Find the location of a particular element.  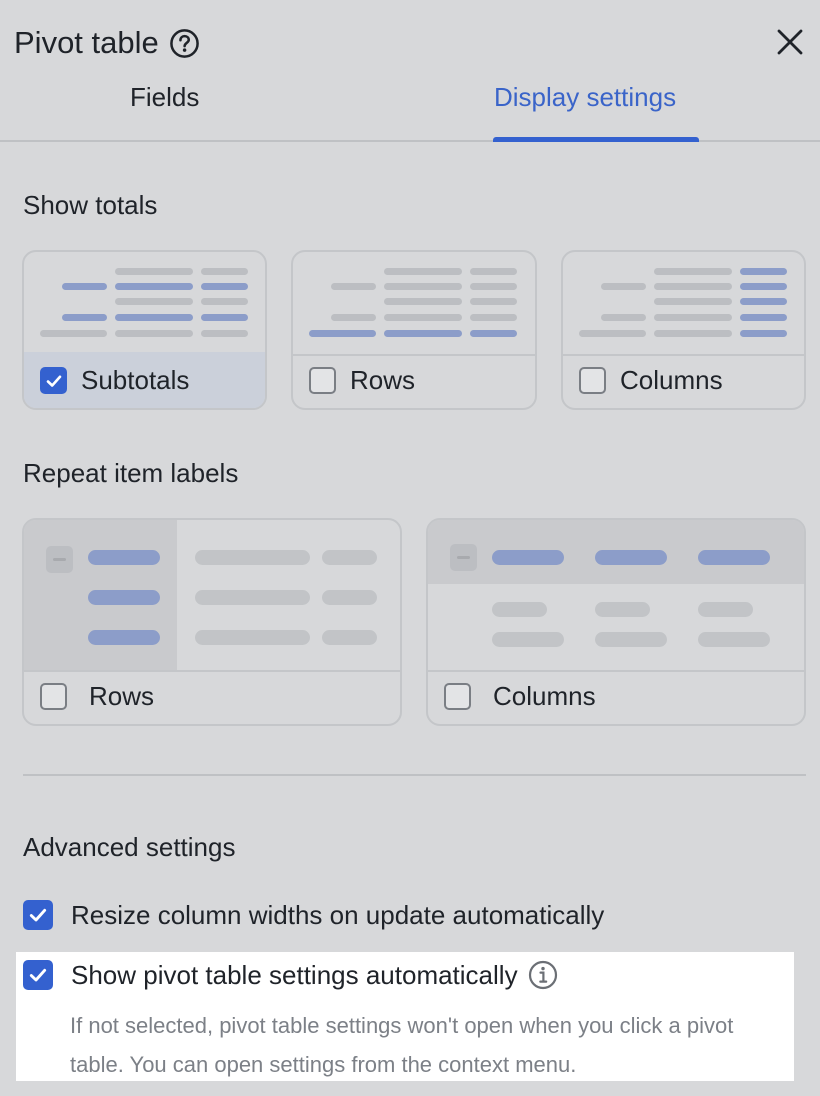

totals-rows-label: Rows is located at coordinates (383, 380).